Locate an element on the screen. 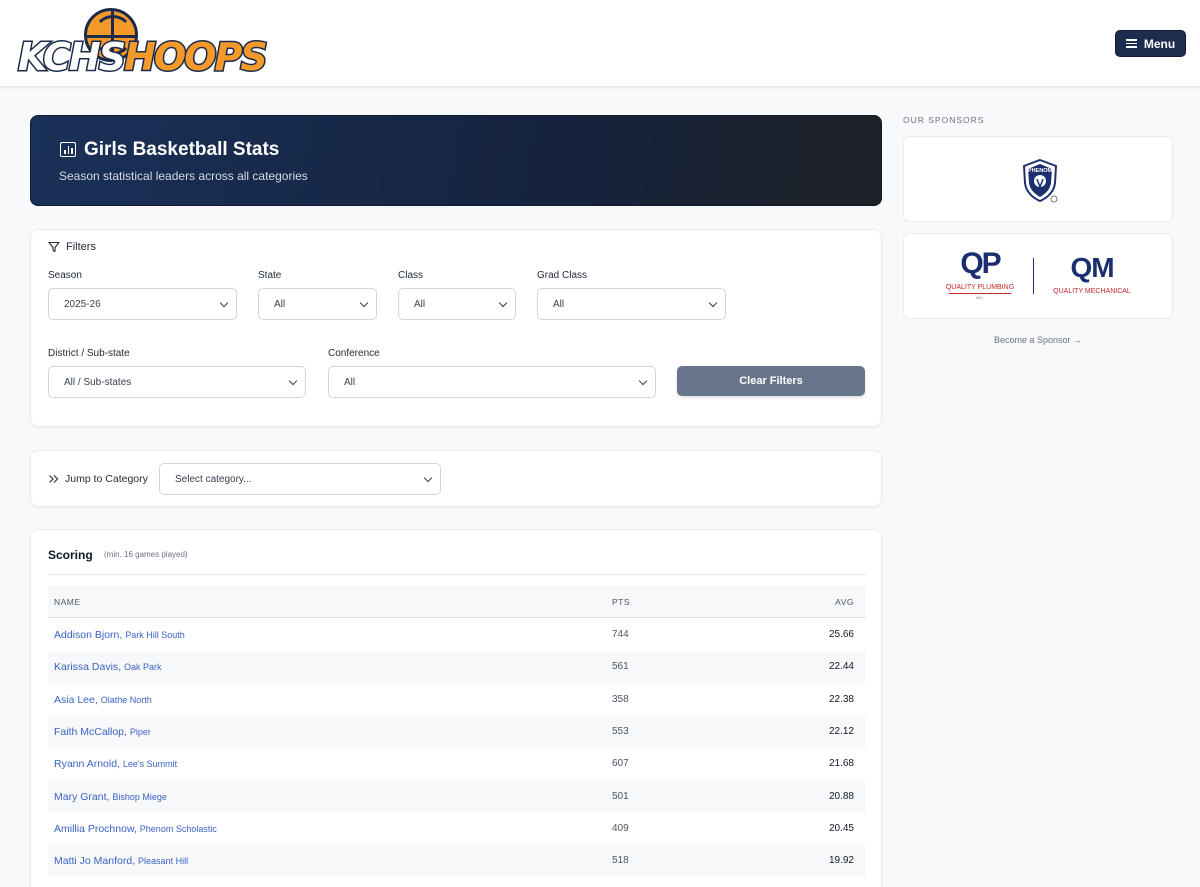 Image resolution: width=1200 pixels, height=887 pixels. grad-class-label: Grad Class is located at coordinates (562, 275).